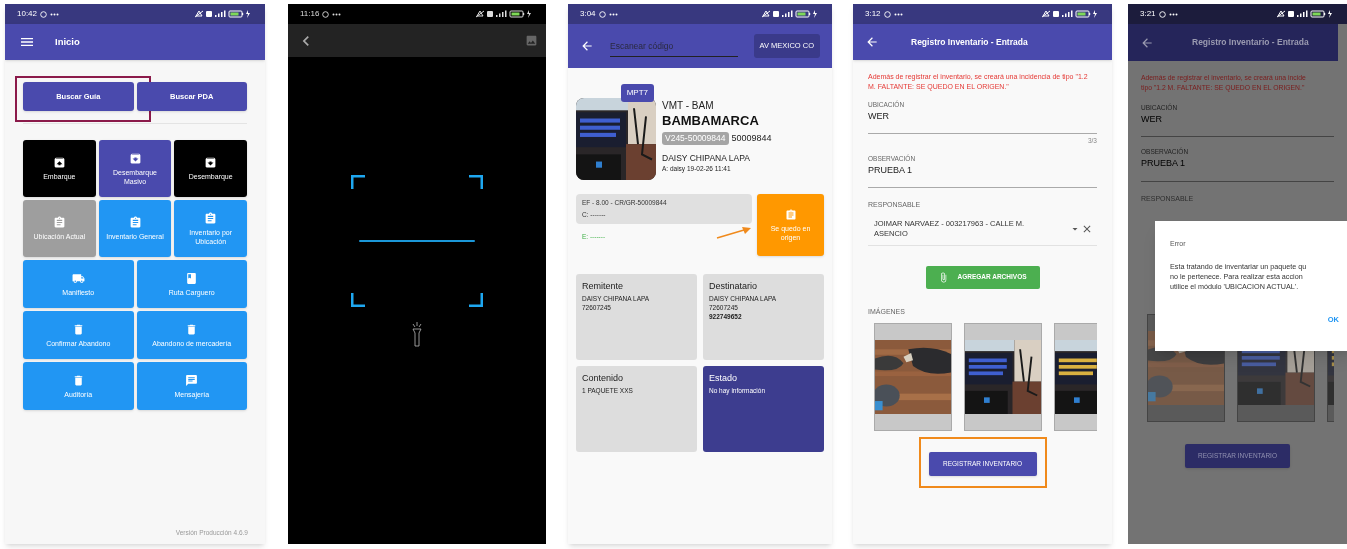 The height and width of the screenshot is (549, 1347). What do you see at coordinates (751, 138) in the screenshot?
I see `guide-number: 50009844` at bounding box center [751, 138].